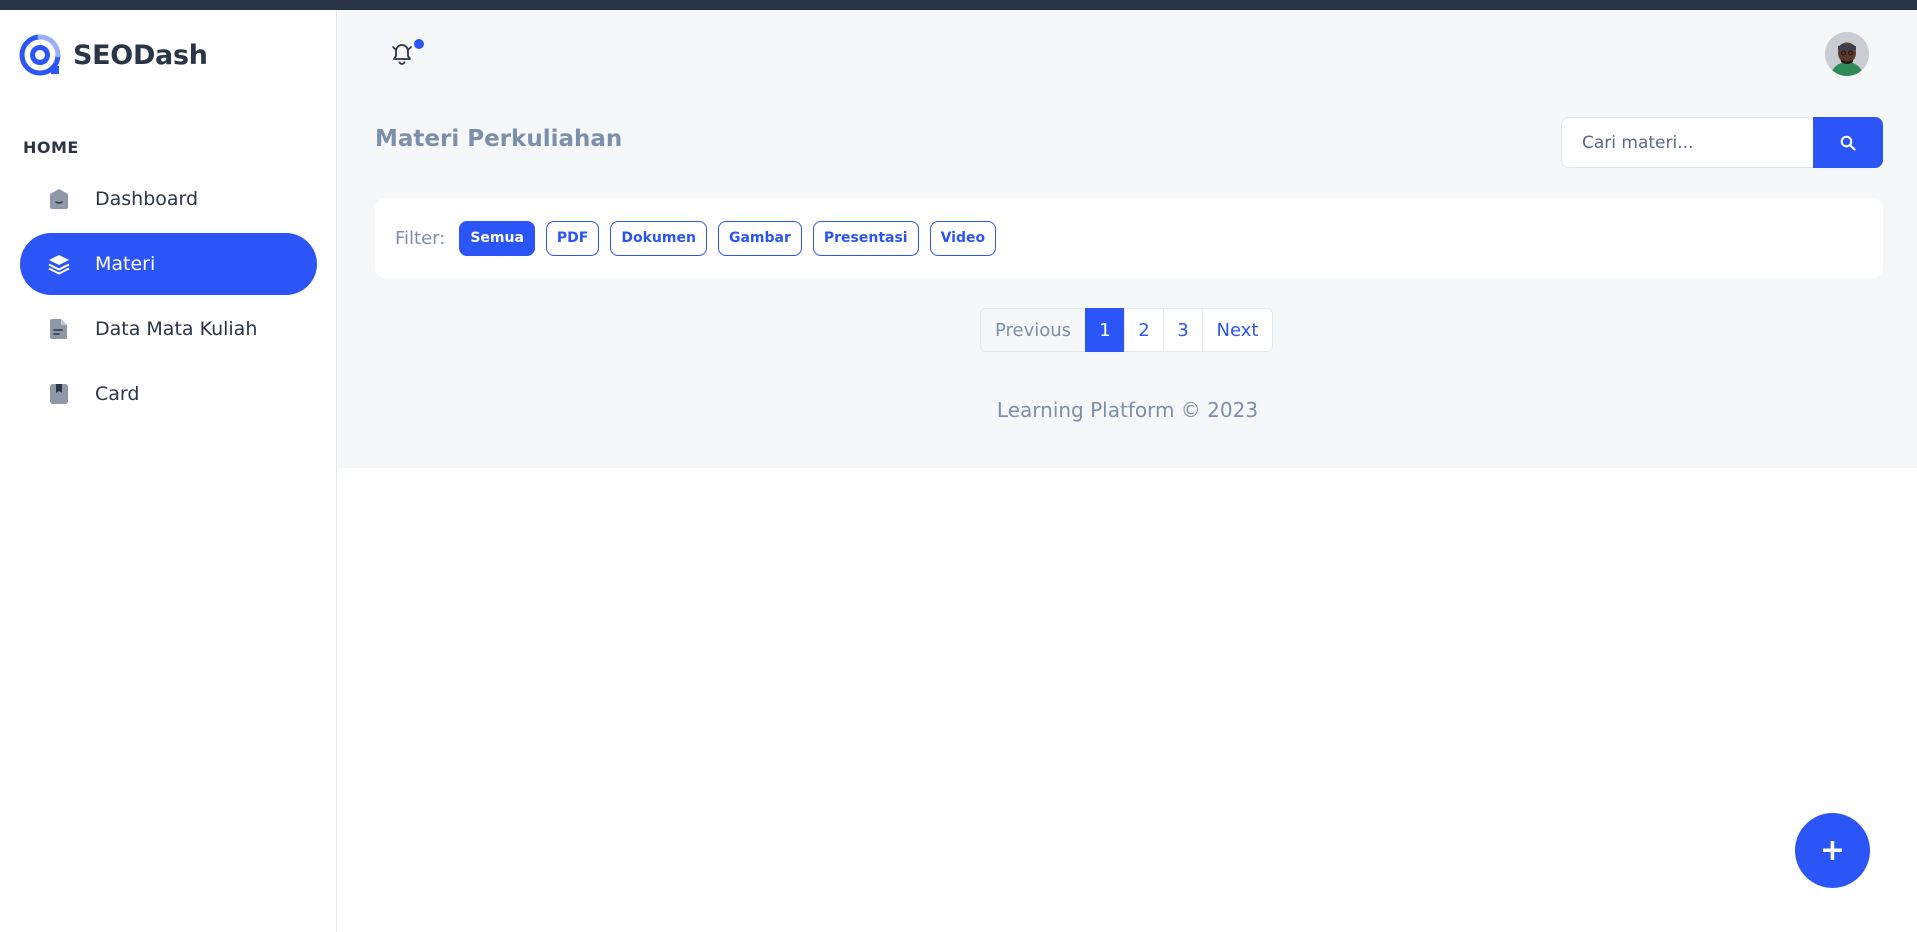  I want to click on sidebar-nav: Dashboard Materi Data Mata Kuliah Card, so click(168, 298).